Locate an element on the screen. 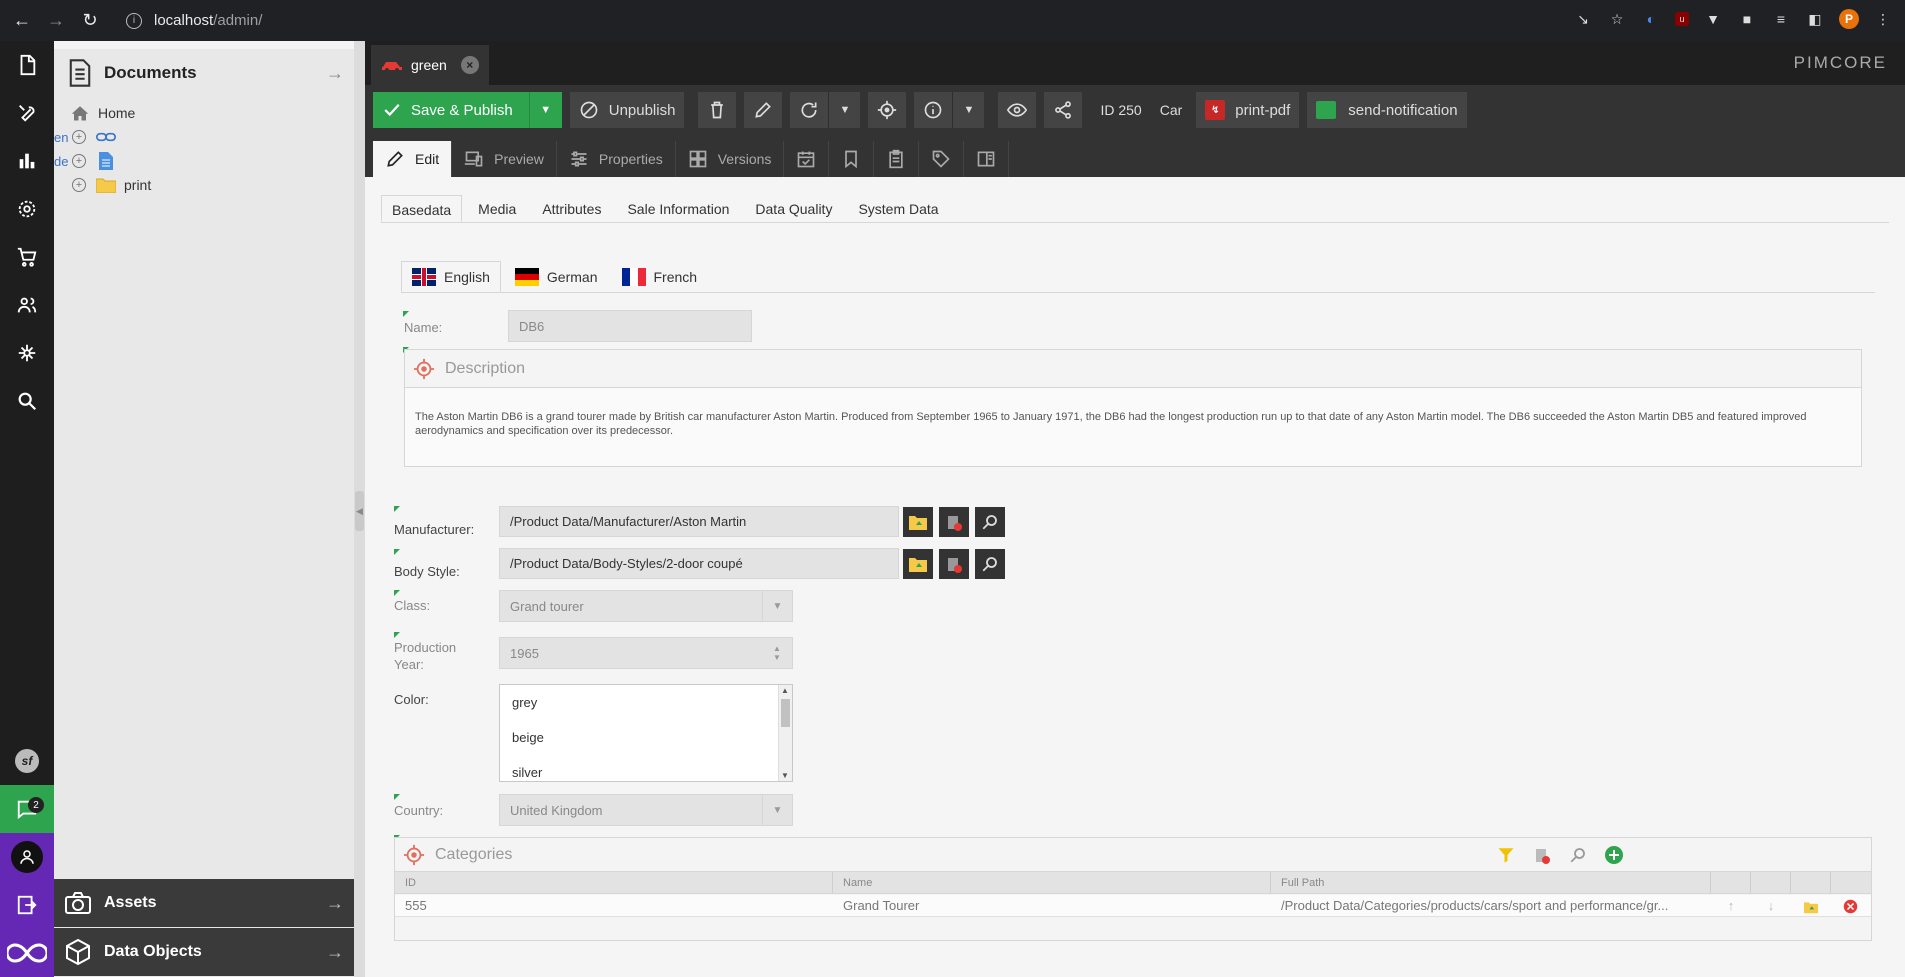 The height and width of the screenshot is (977, 1905). column-header-full-path: Full Path is located at coordinates (1491, 882).